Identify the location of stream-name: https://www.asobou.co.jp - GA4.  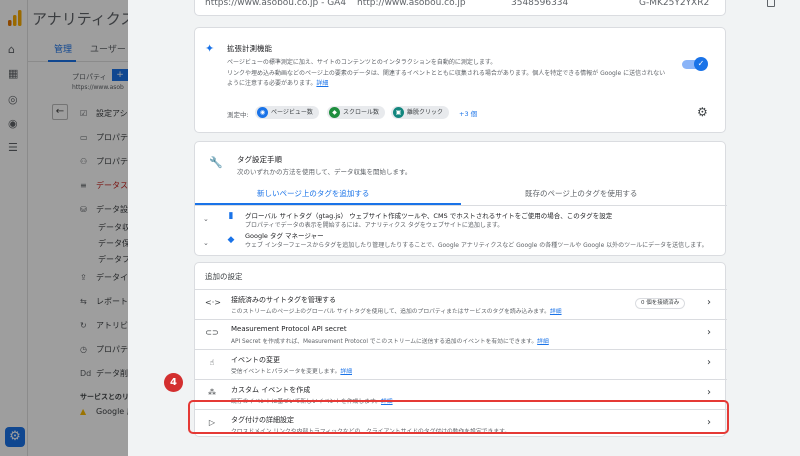
(276, 4).